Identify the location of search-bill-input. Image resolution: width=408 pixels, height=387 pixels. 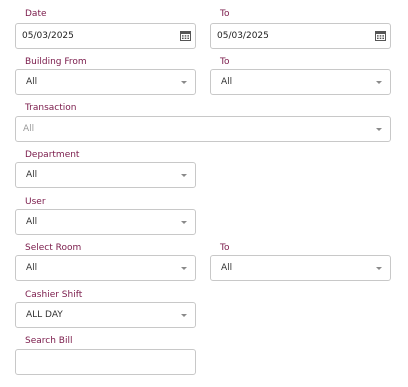
(105, 362).